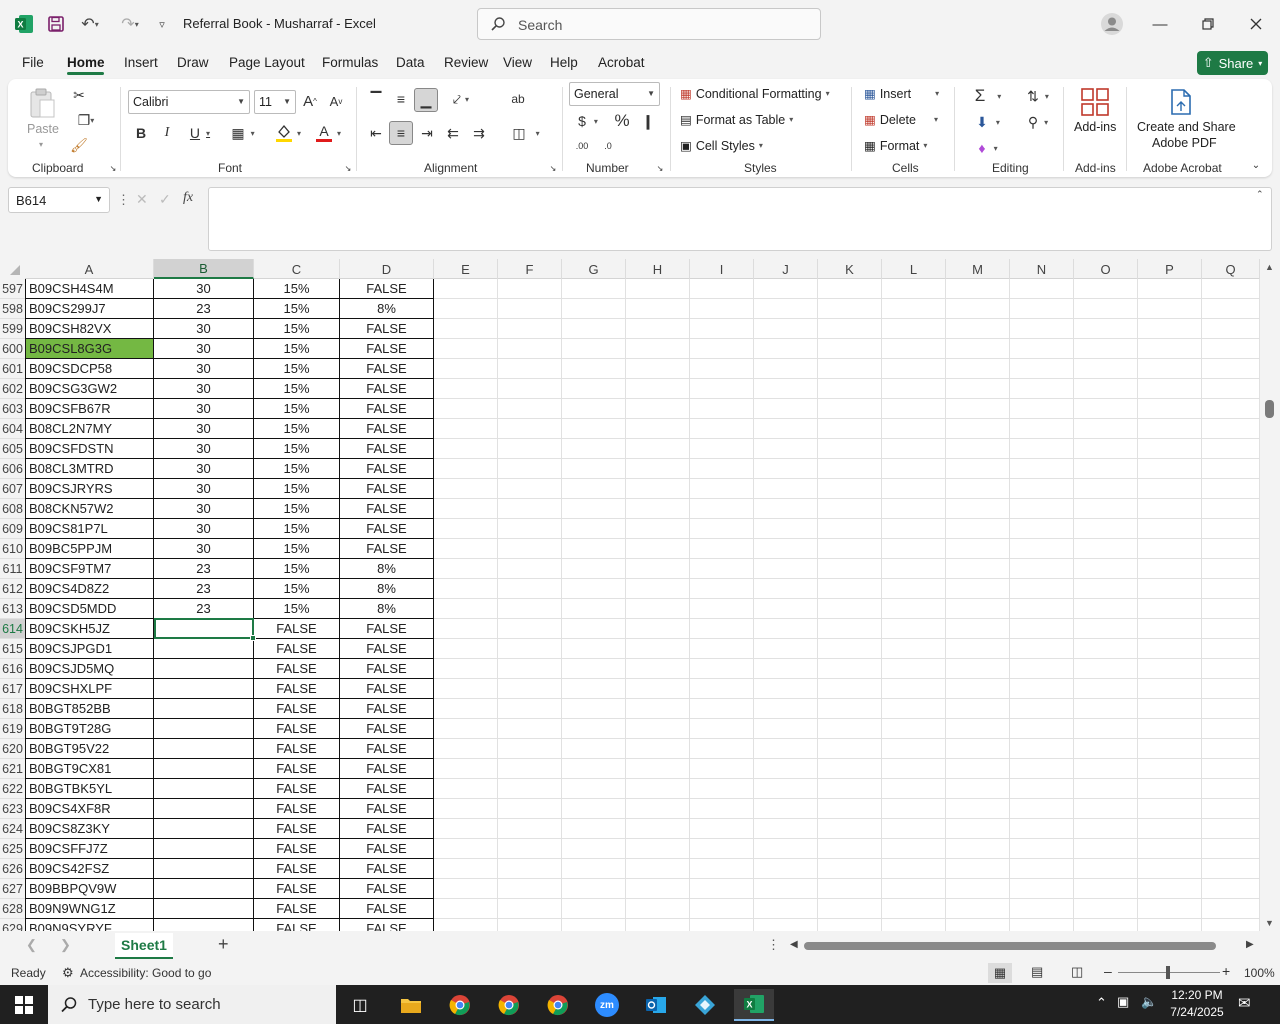  I want to click on undo-icon: ↶ ▾, so click(90, 24).